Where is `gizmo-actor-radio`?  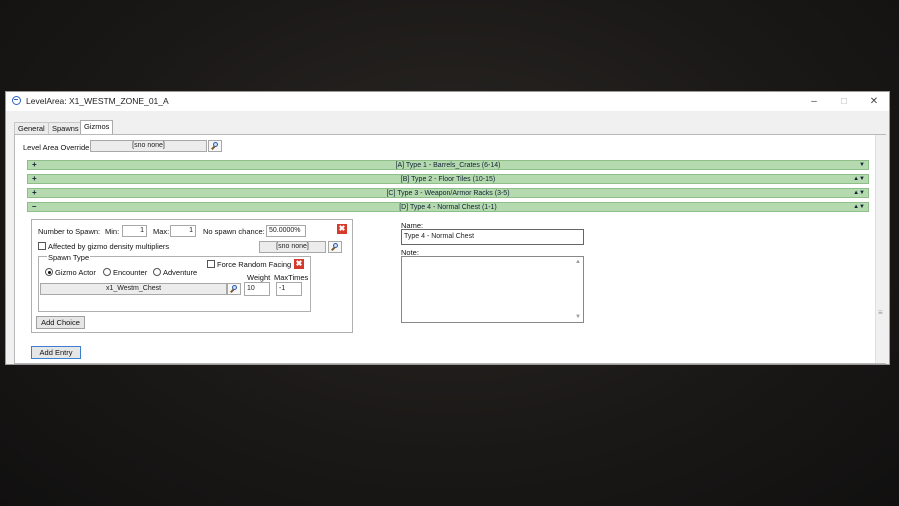
gizmo-actor-radio is located at coordinates (49, 272).